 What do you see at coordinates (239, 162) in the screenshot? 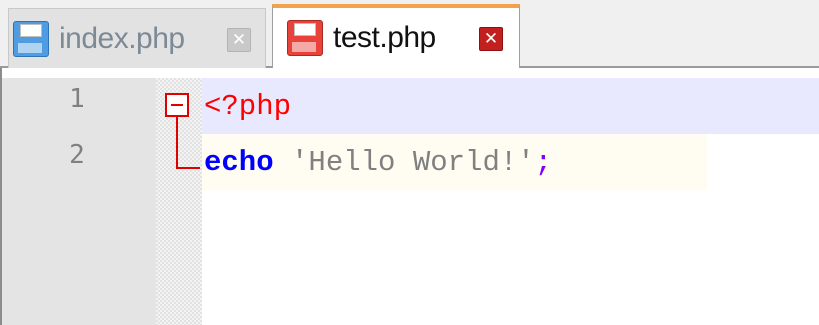
I see `echo-keyword: echo` at bounding box center [239, 162].